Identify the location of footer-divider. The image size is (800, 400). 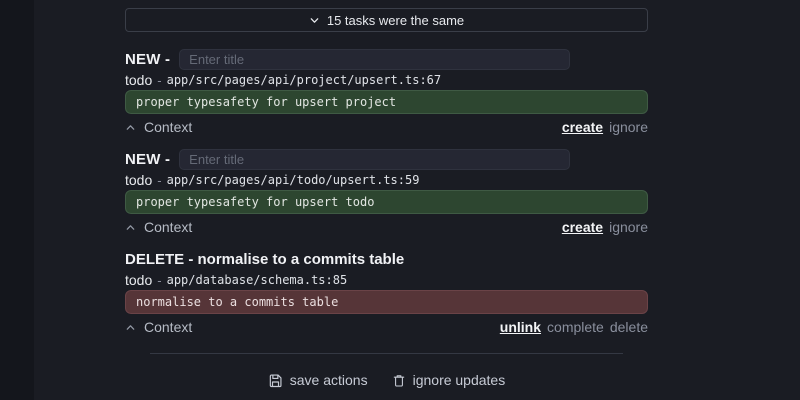
(386, 353).